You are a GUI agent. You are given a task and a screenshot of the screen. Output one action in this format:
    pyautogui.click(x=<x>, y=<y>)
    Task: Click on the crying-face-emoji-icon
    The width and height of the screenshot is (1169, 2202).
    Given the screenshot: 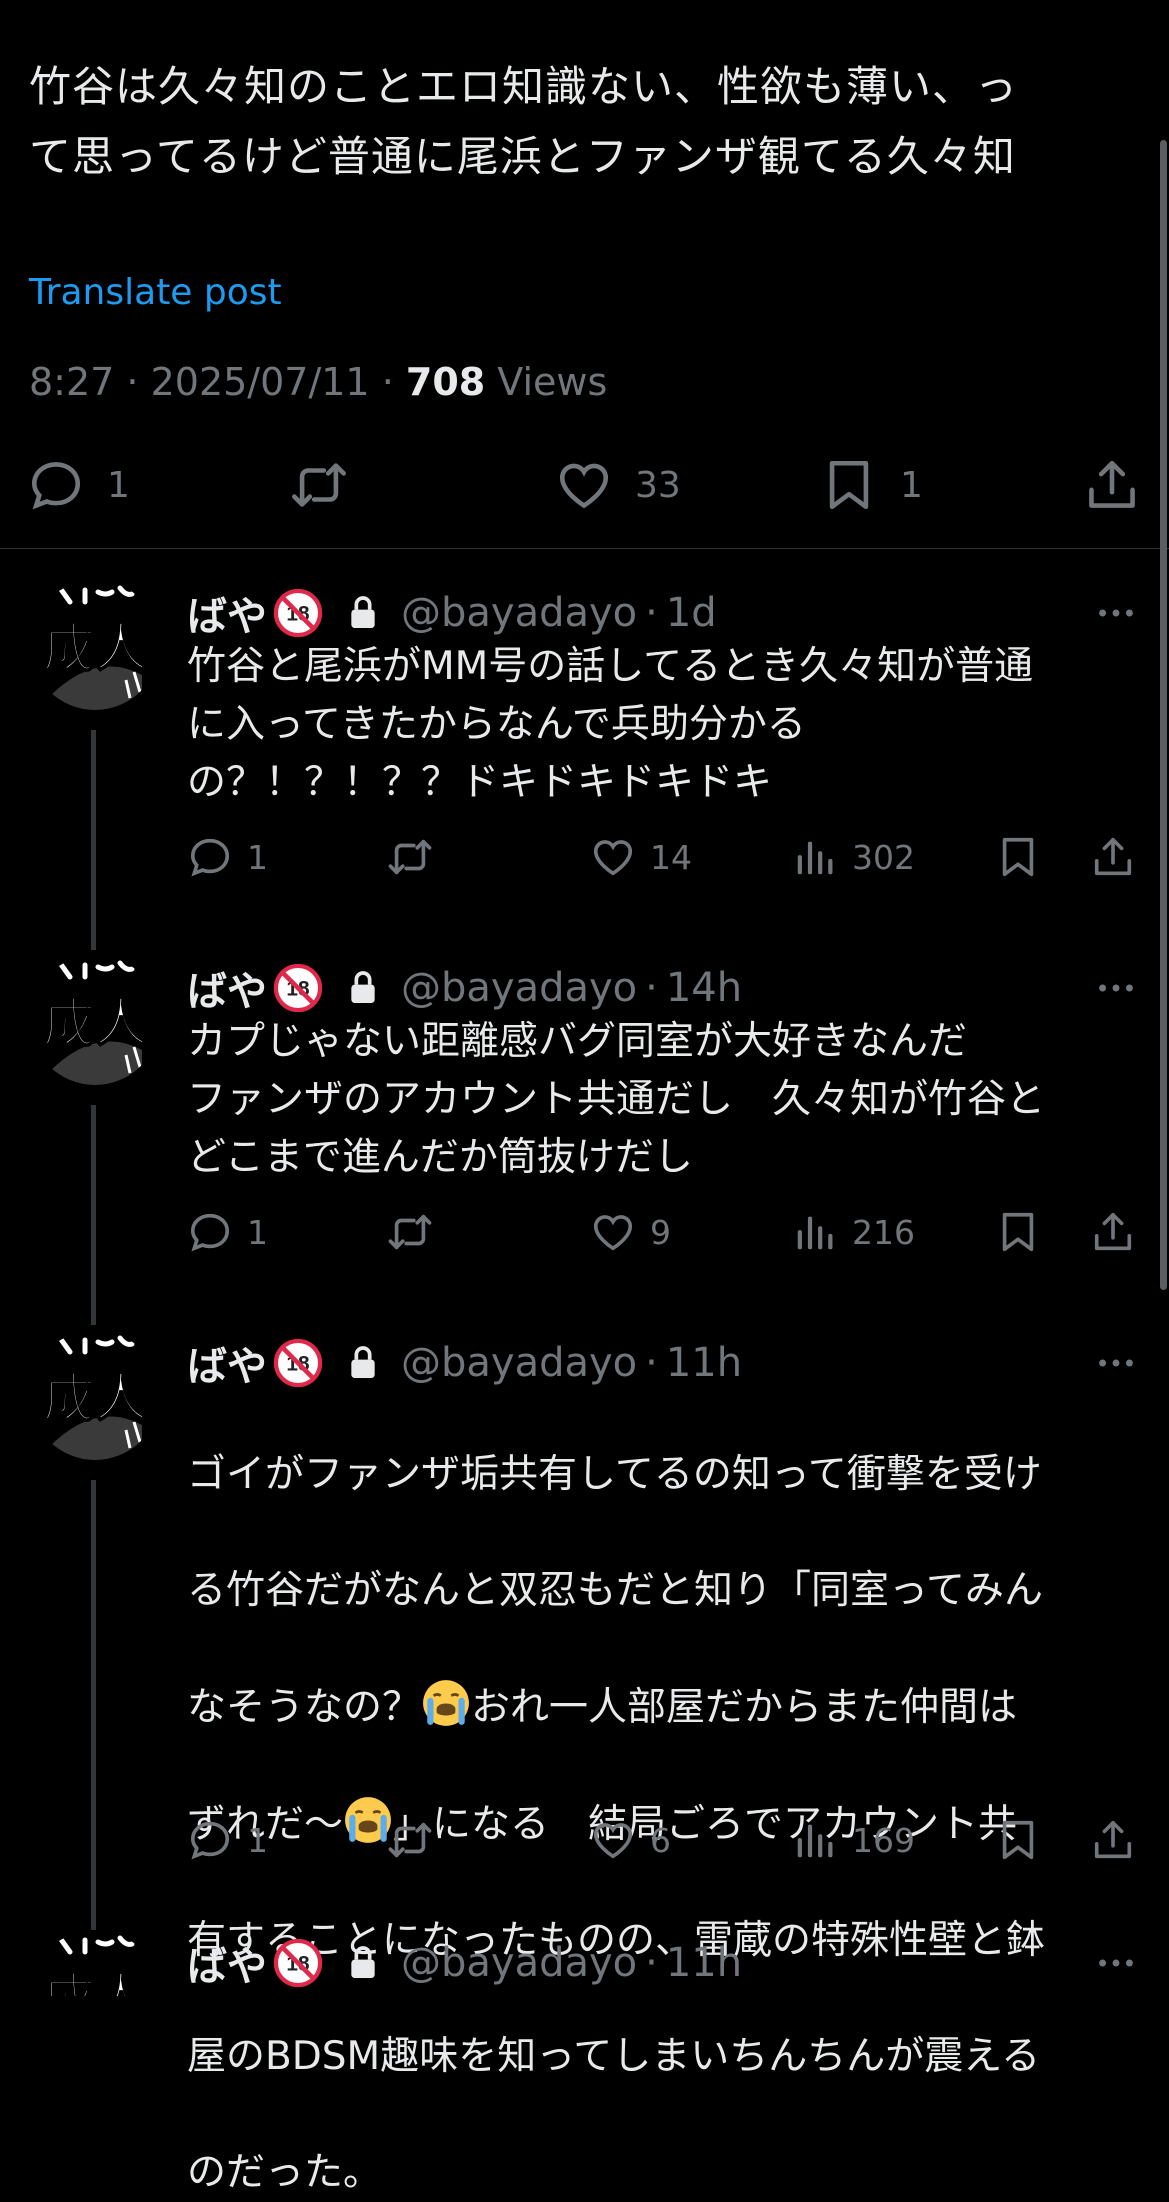 What is the action you would take?
    pyautogui.click(x=446, y=1703)
    